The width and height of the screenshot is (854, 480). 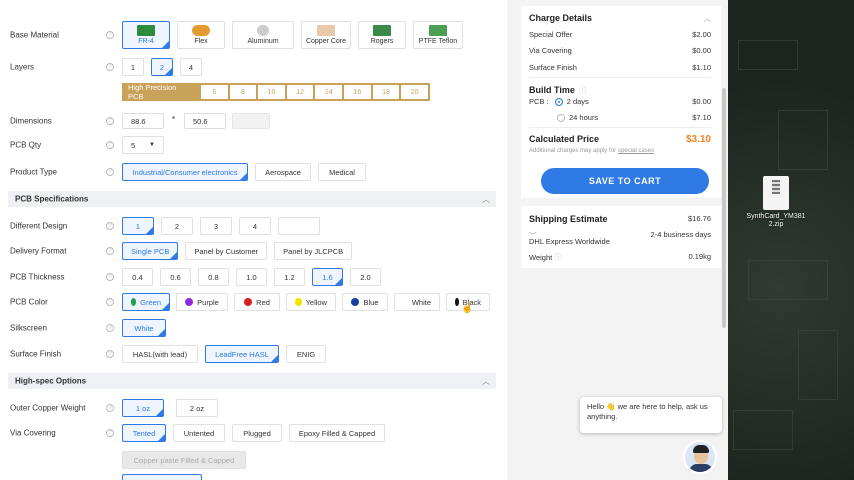 I want to click on hp-layer-14: 14, so click(x=329, y=92).